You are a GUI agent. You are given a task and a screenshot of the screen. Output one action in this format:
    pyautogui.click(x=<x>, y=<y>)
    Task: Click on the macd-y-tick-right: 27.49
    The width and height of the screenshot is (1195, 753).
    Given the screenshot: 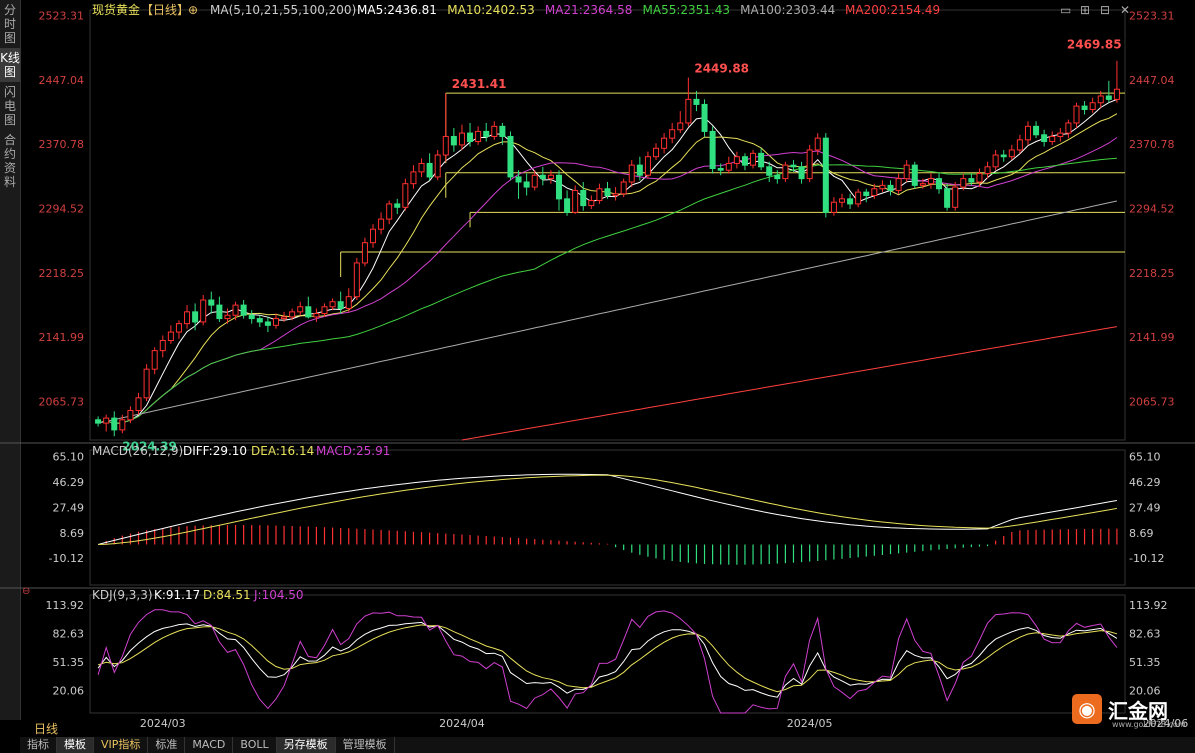 What is the action you would take?
    pyautogui.click(x=1145, y=507)
    